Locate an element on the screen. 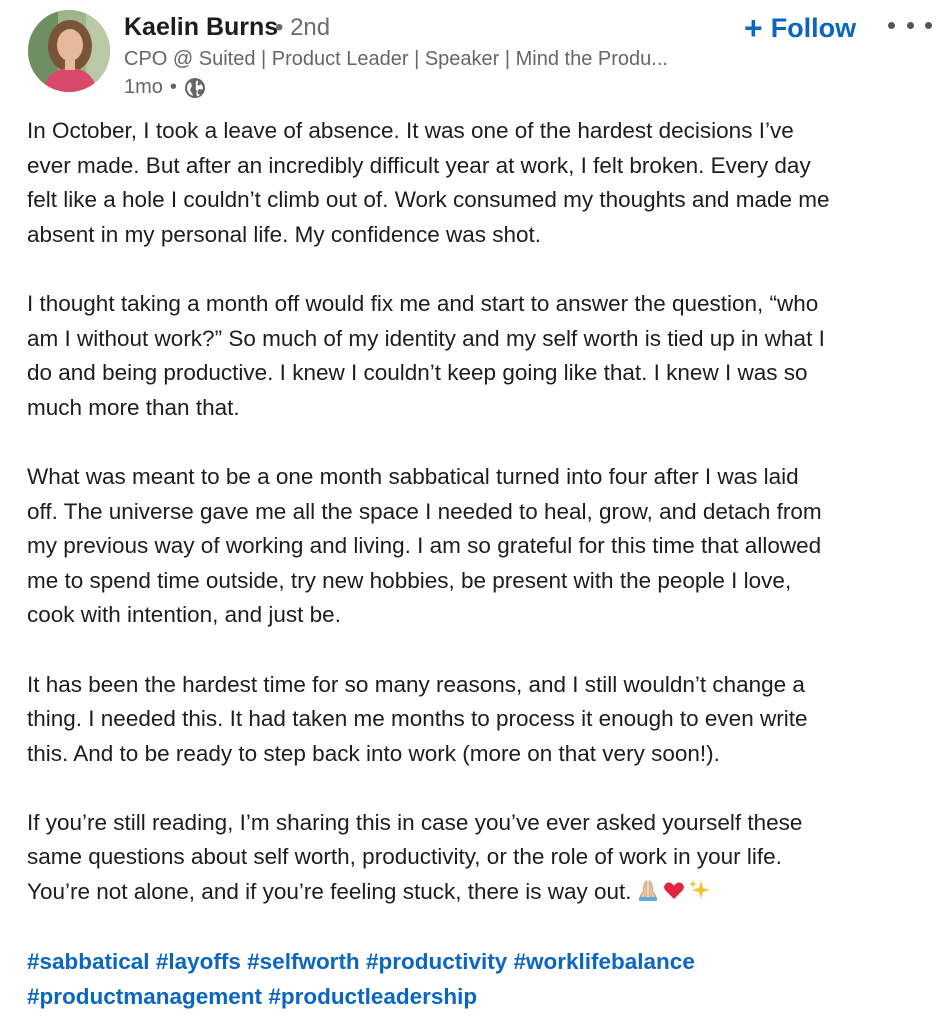 The height and width of the screenshot is (1024, 949). plus-icon: + is located at coordinates (753, 28).